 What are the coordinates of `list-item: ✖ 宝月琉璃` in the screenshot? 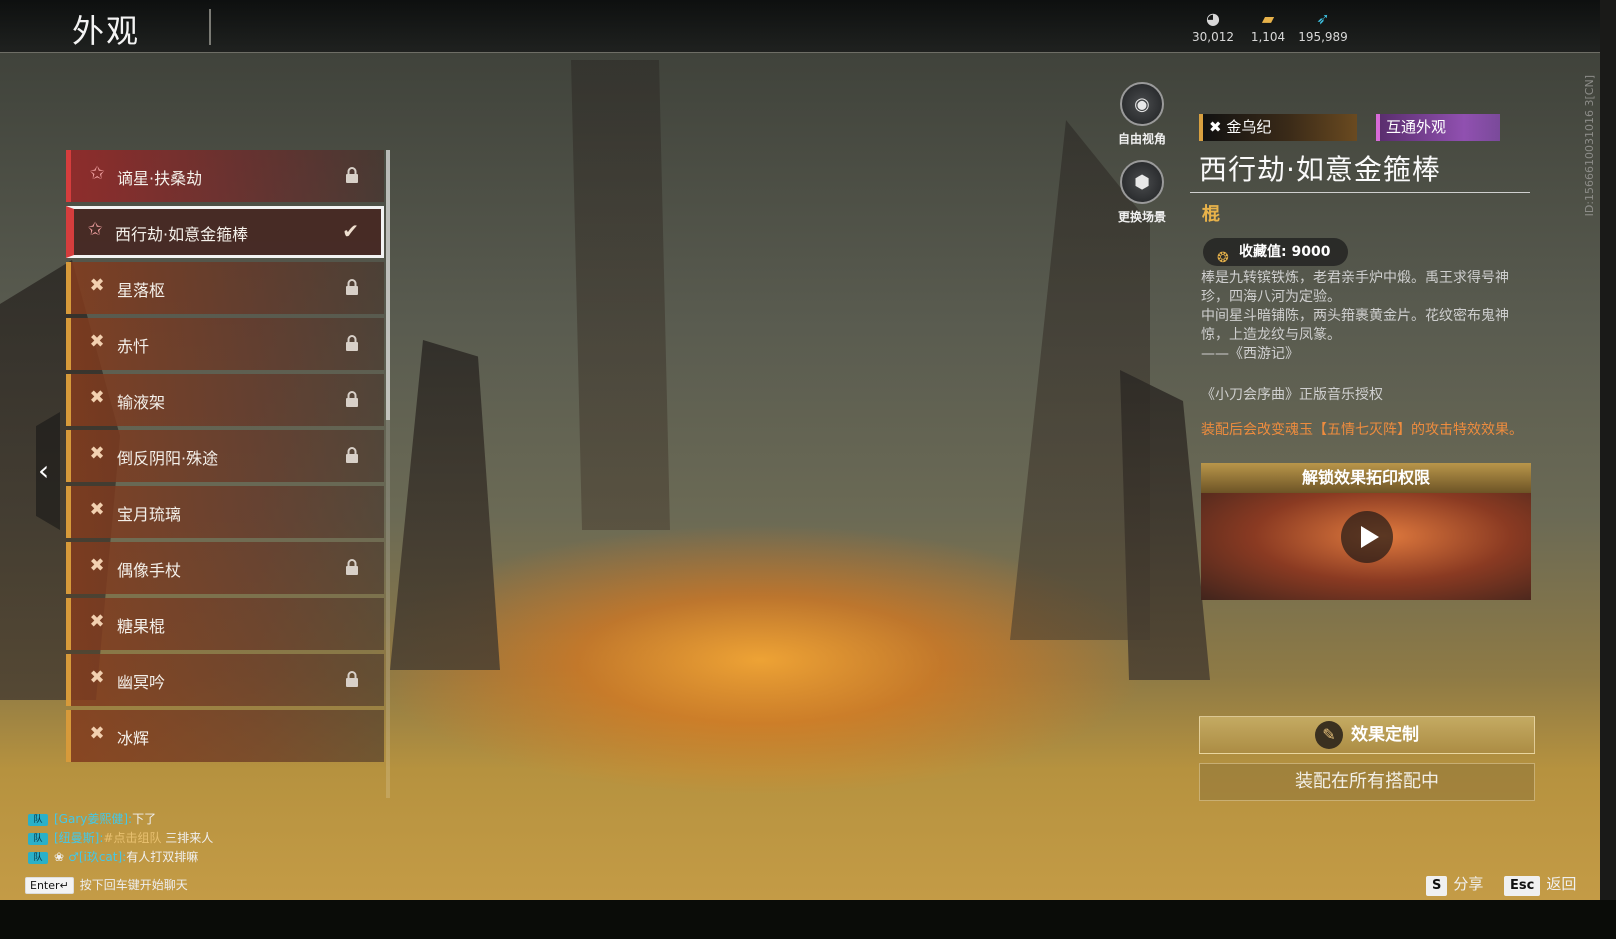 It's located at (225, 512).